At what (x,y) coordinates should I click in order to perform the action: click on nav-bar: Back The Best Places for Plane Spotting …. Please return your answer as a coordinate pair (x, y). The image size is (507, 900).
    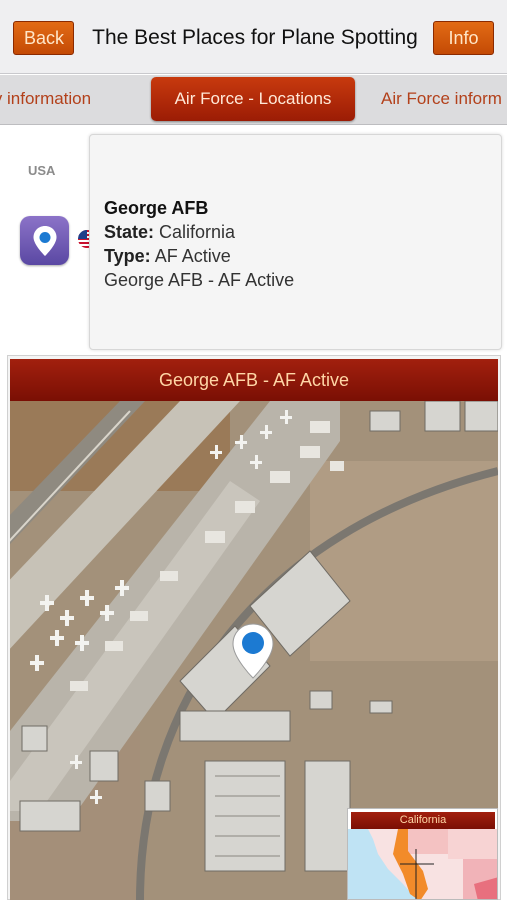
    Looking at the image, I should click on (253, 37).